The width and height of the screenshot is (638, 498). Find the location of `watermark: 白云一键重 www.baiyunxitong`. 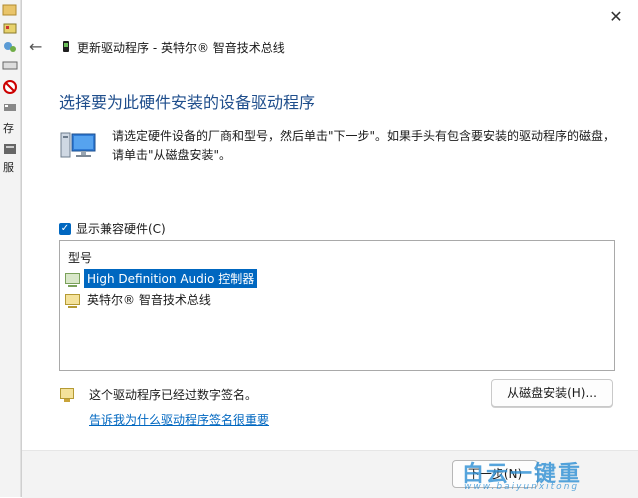

watermark: 白云一键重 www.baiyunxitong is located at coordinates (527, 475).